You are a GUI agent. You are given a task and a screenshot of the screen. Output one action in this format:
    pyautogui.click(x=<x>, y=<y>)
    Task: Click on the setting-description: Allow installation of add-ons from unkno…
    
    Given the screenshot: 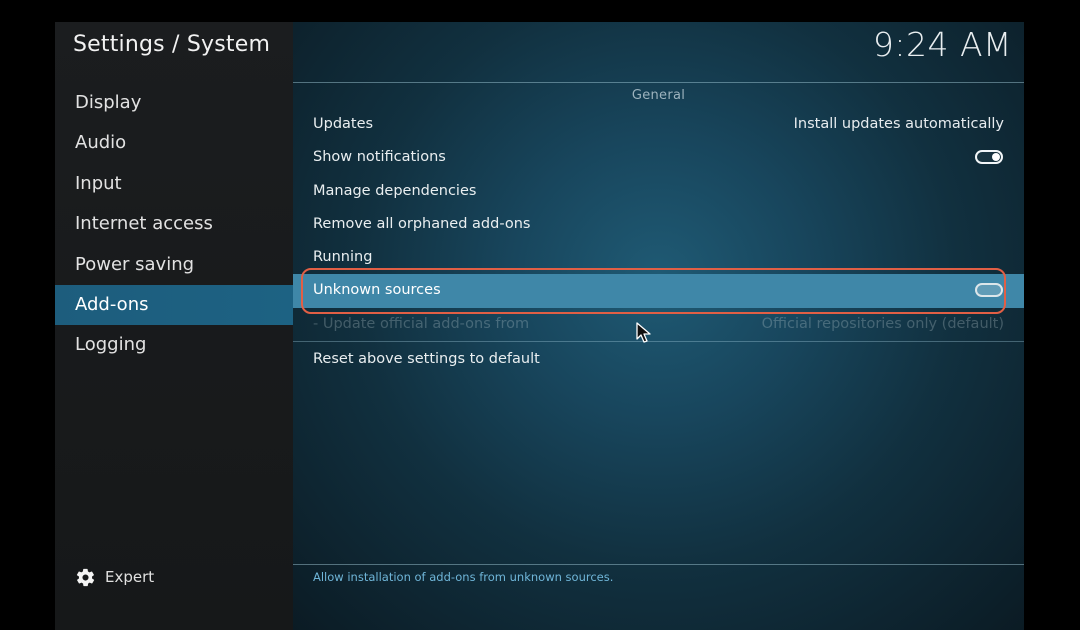 What is the action you would take?
    pyautogui.click(x=463, y=577)
    